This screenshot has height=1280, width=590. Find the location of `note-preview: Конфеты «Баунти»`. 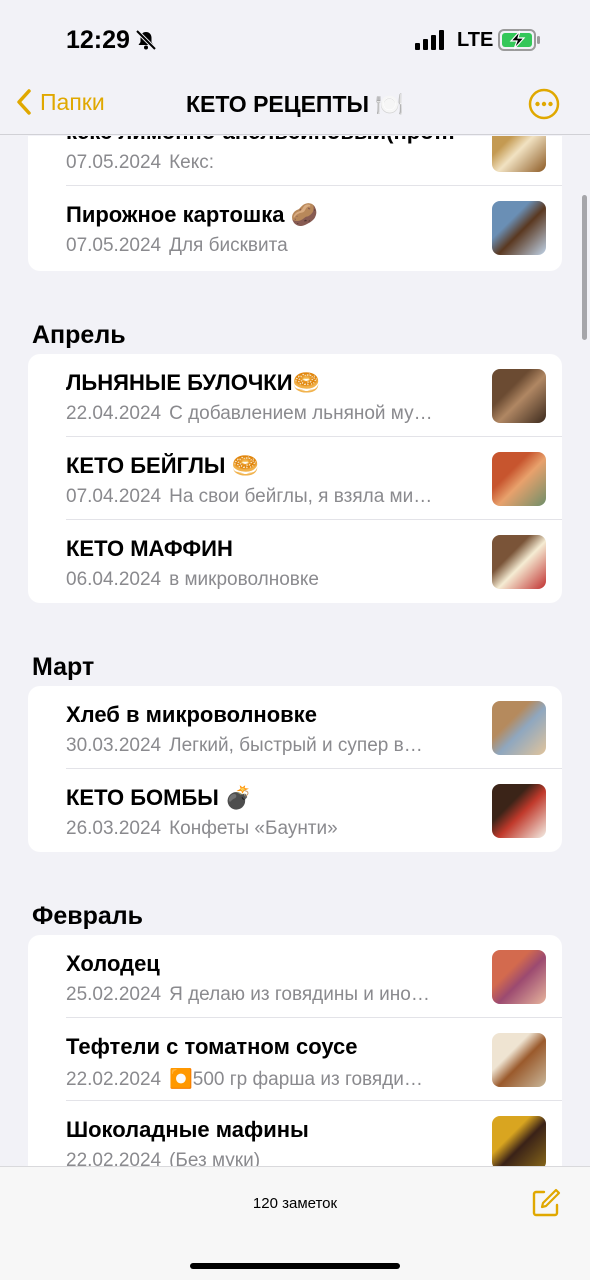

note-preview: Конфеты «Баунти» is located at coordinates (253, 828).